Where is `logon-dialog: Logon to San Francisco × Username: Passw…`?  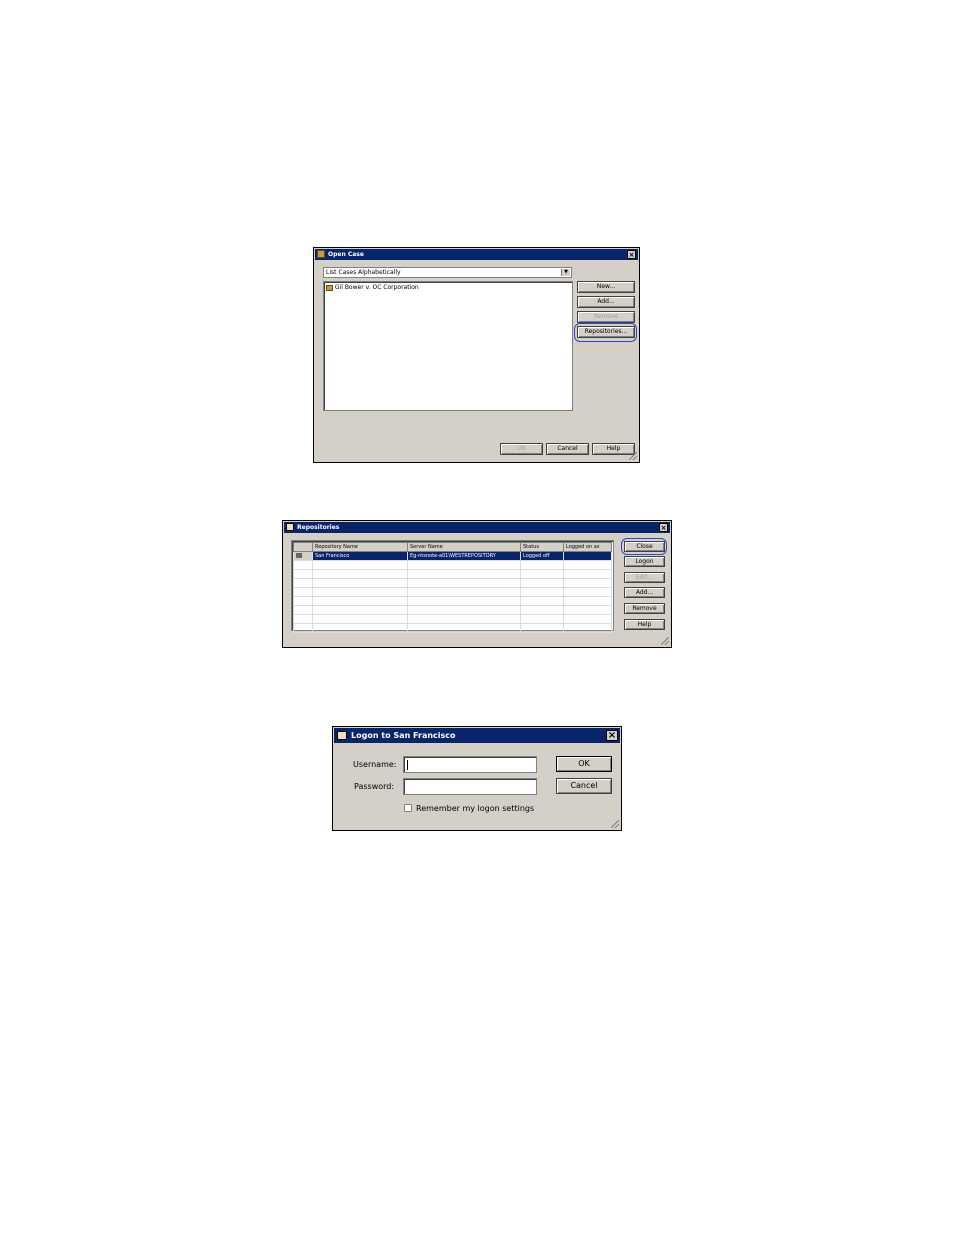
logon-dialog: Logon to San Francisco × Username: Passw… is located at coordinates (477, 778).